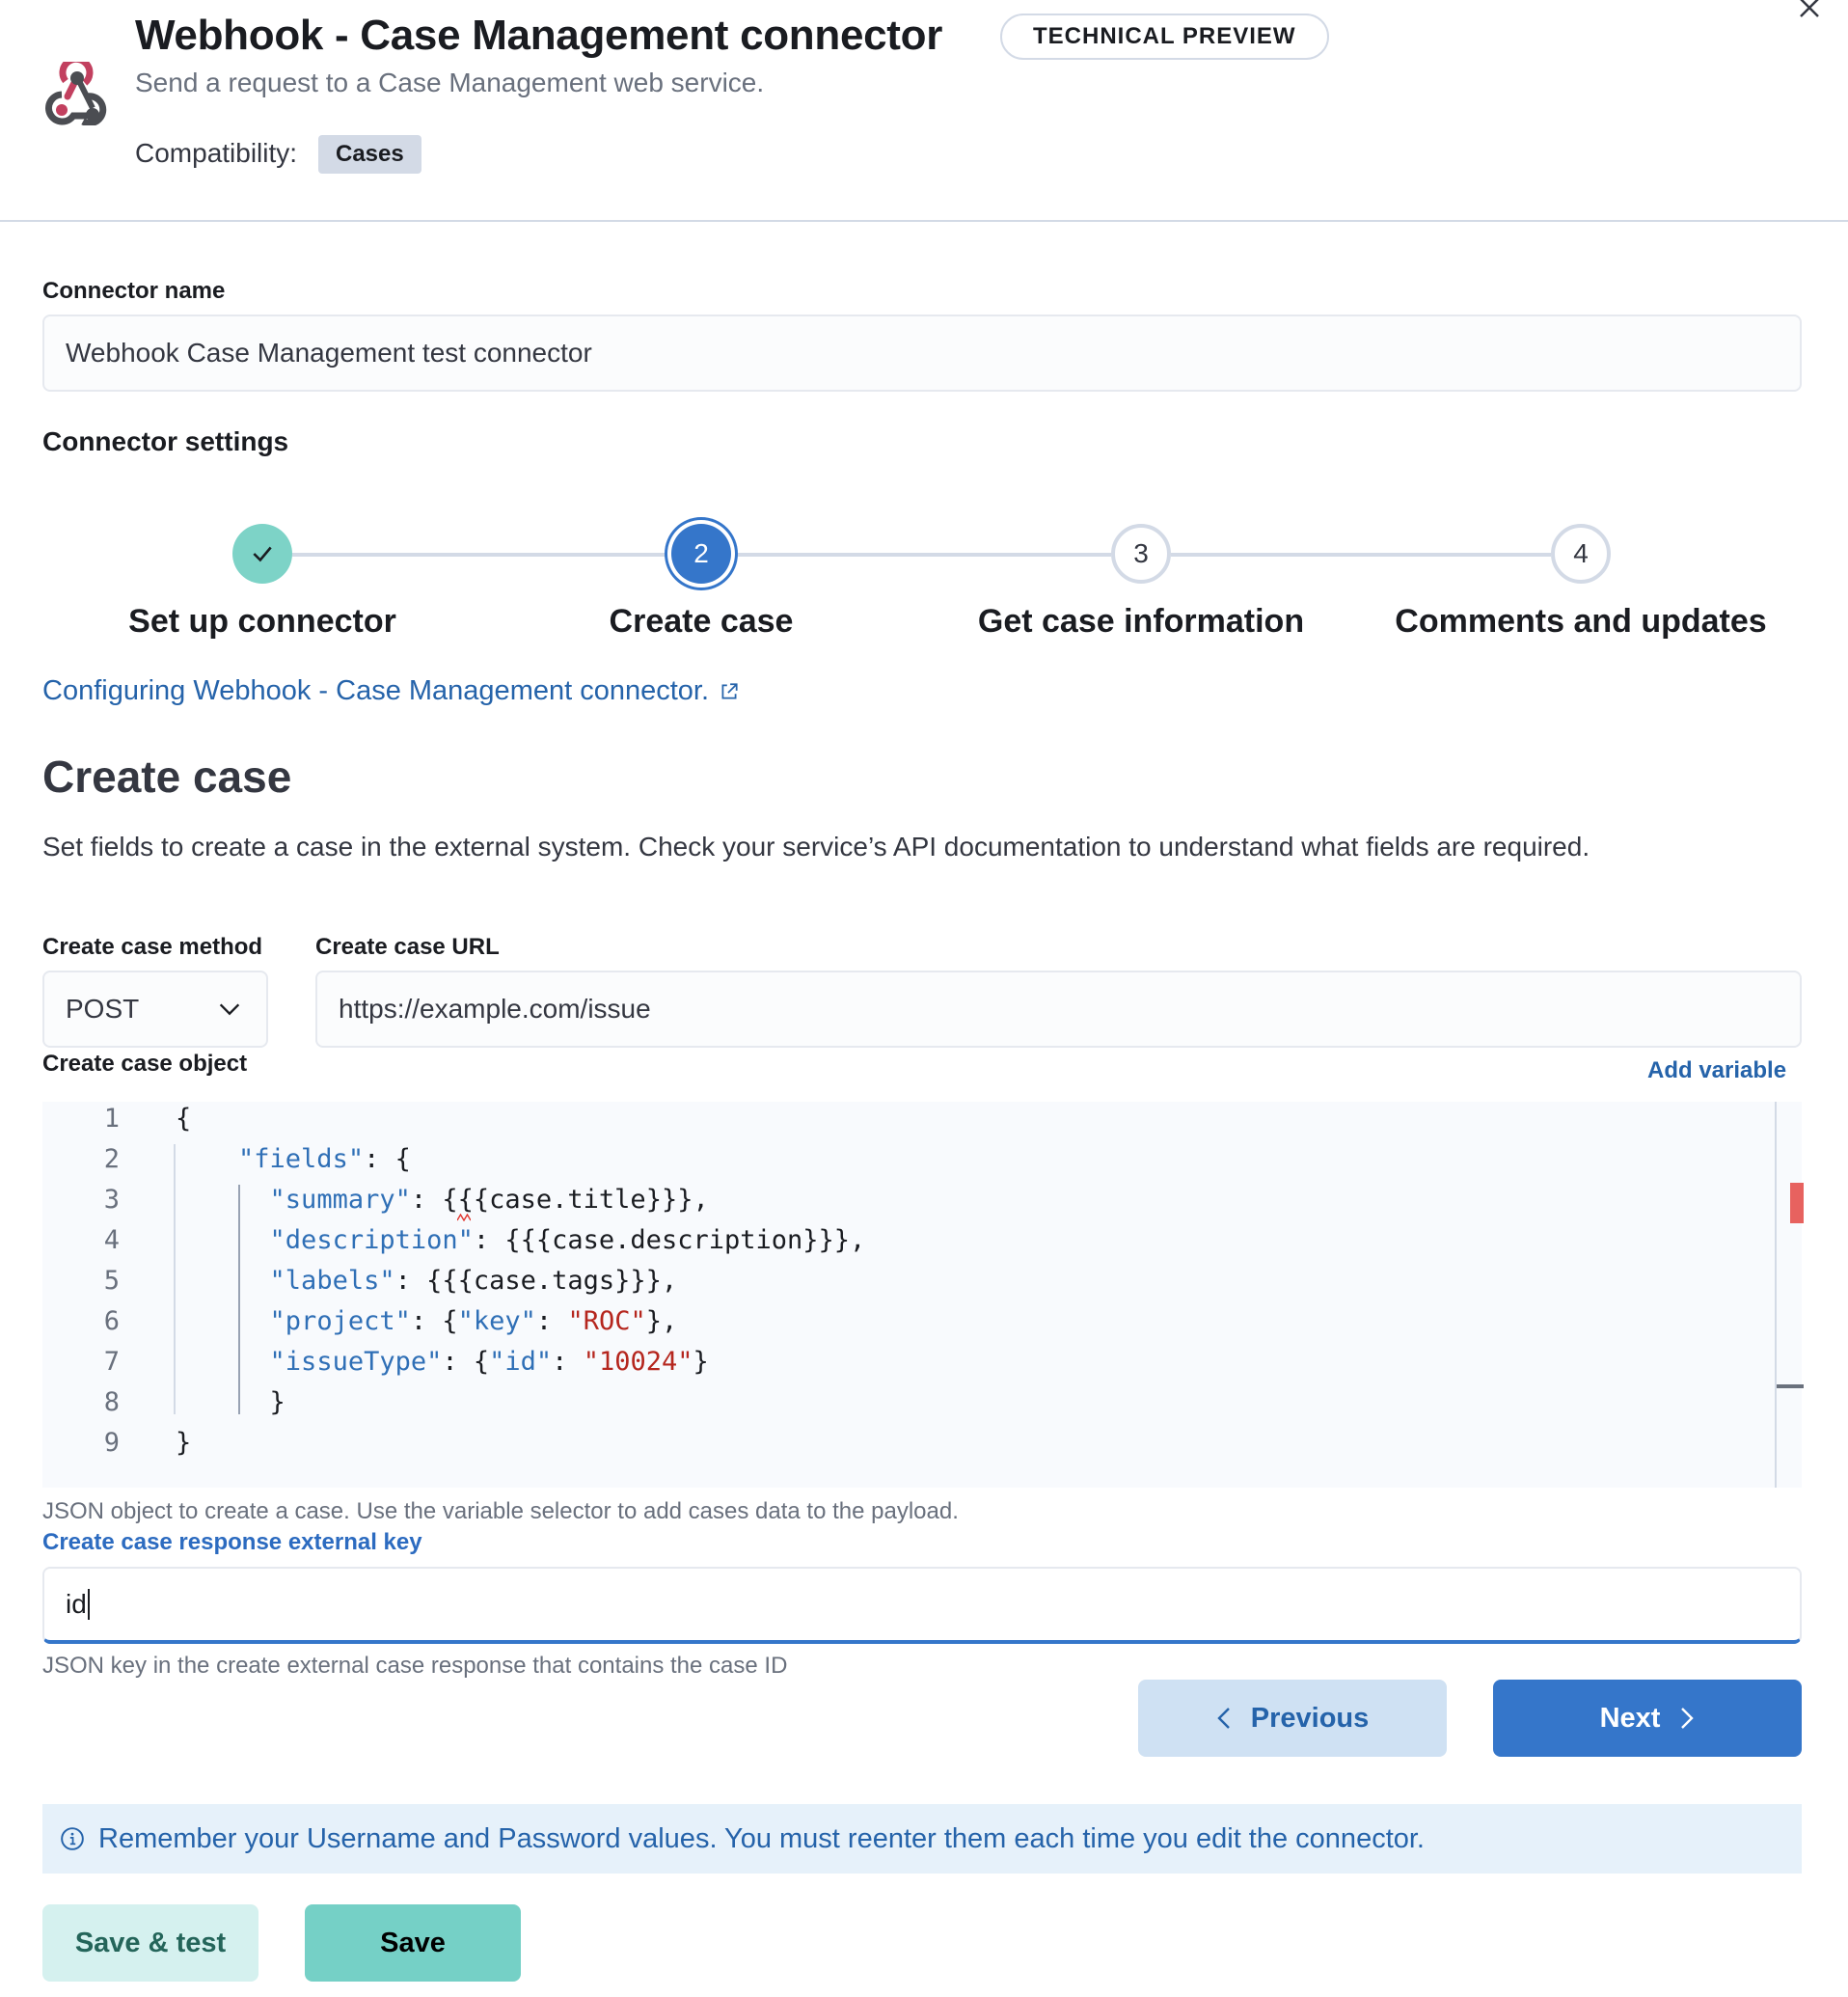 This screenshot has width=1848, height=1997. Describe the element at coordinates (1310, 1718) in the screenshot. I see `previous-button-label: Previous` at that location.